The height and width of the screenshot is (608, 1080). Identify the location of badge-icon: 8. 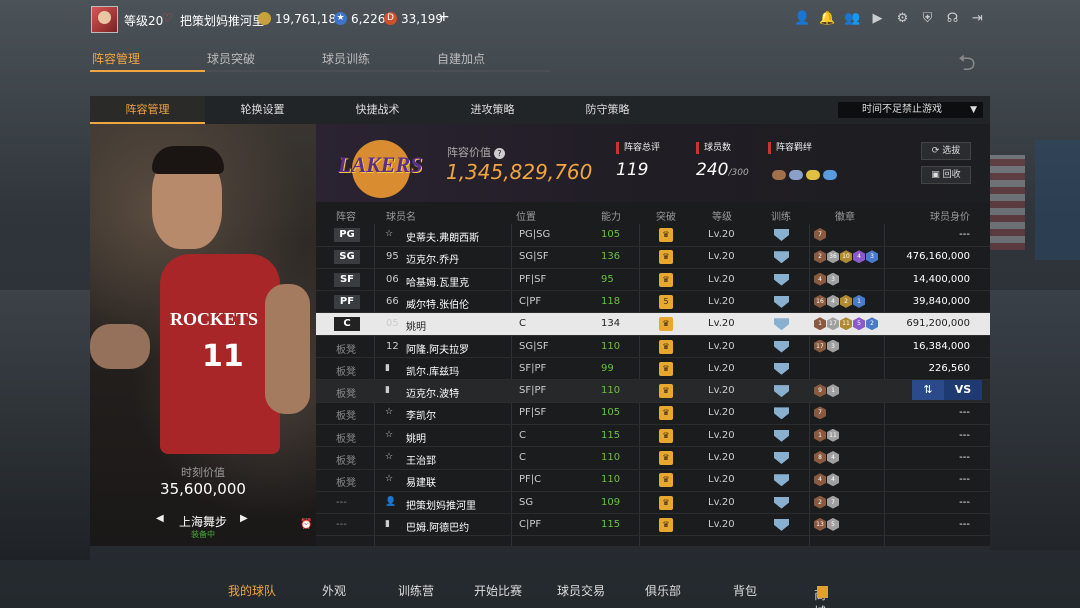
(820, 457).